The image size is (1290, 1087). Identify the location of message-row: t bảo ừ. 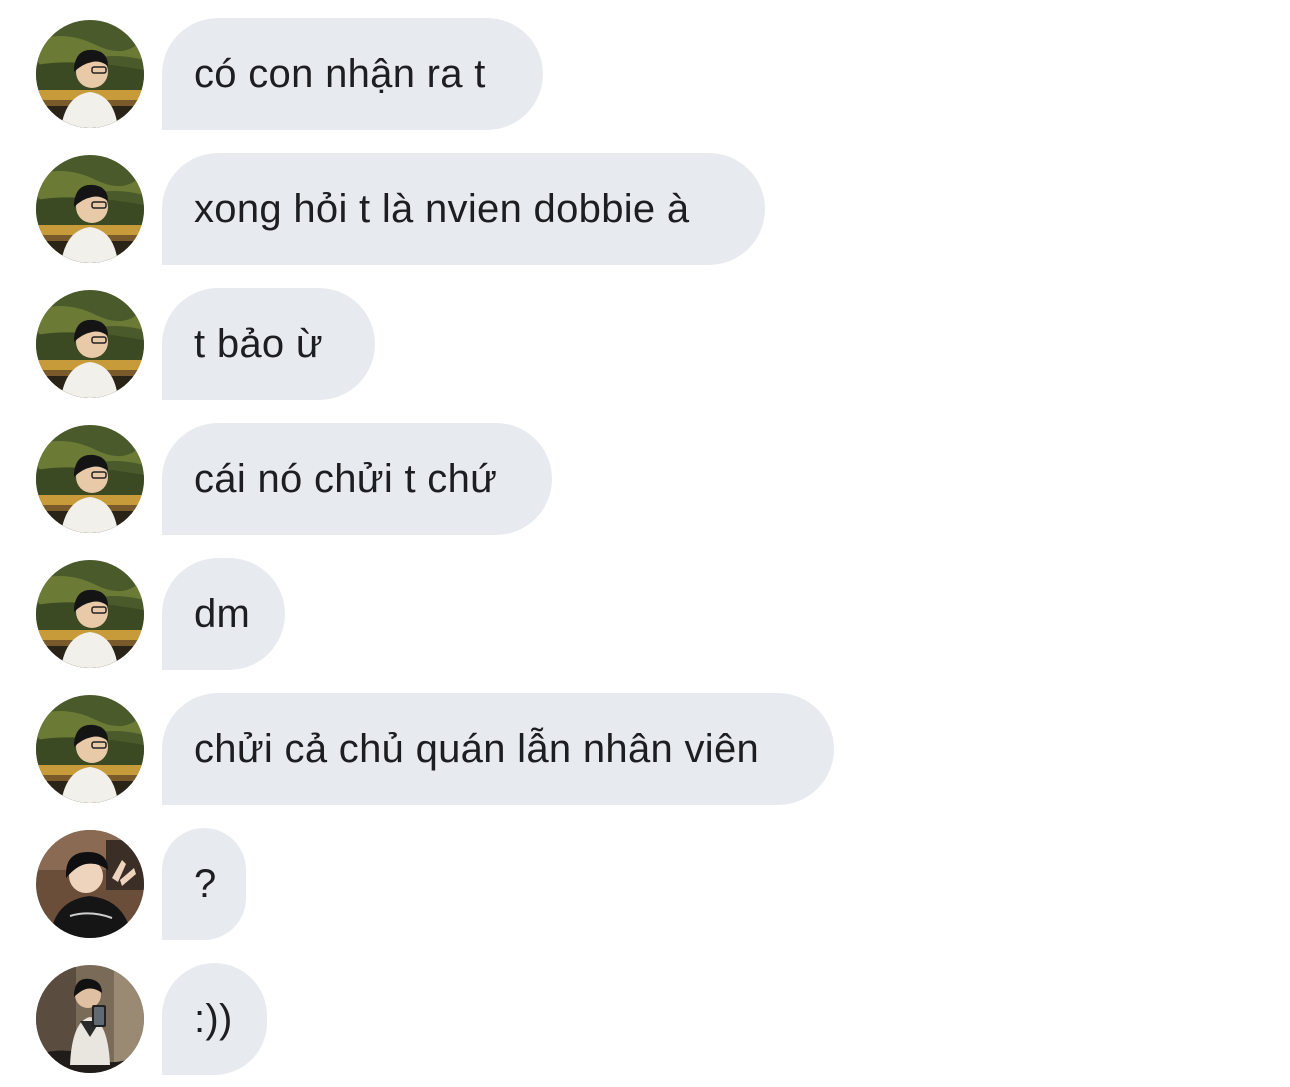
(645, 344).